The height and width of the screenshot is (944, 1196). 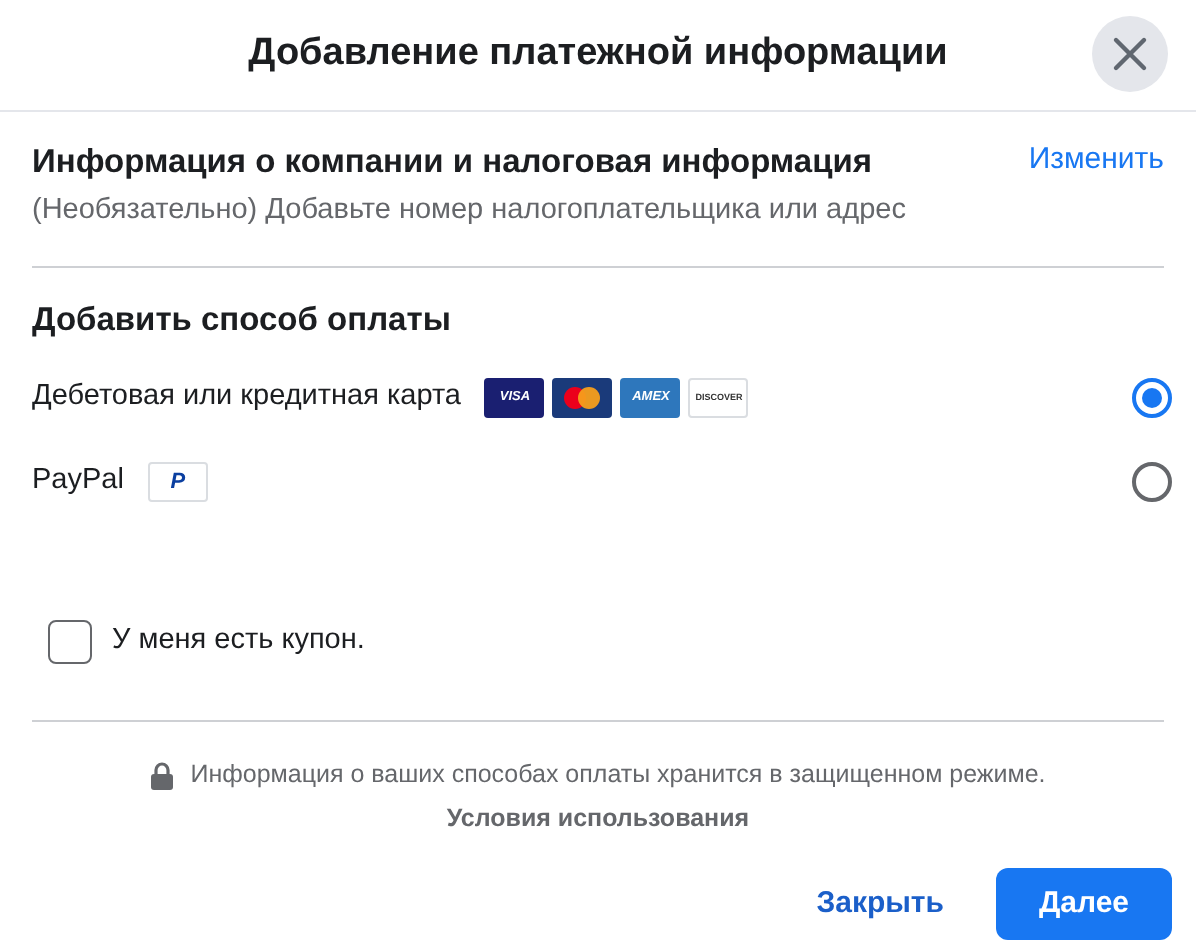 I want to click on payment-option-label: PayPal, so click(x=78, y=481).